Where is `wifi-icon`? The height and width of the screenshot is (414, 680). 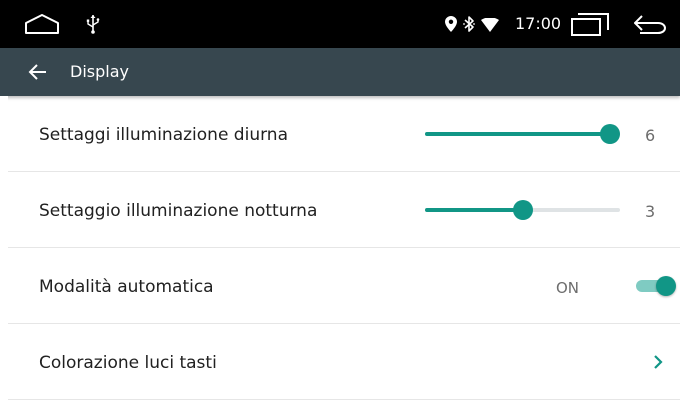 wifi-icon is located at coordinates (490, 25).